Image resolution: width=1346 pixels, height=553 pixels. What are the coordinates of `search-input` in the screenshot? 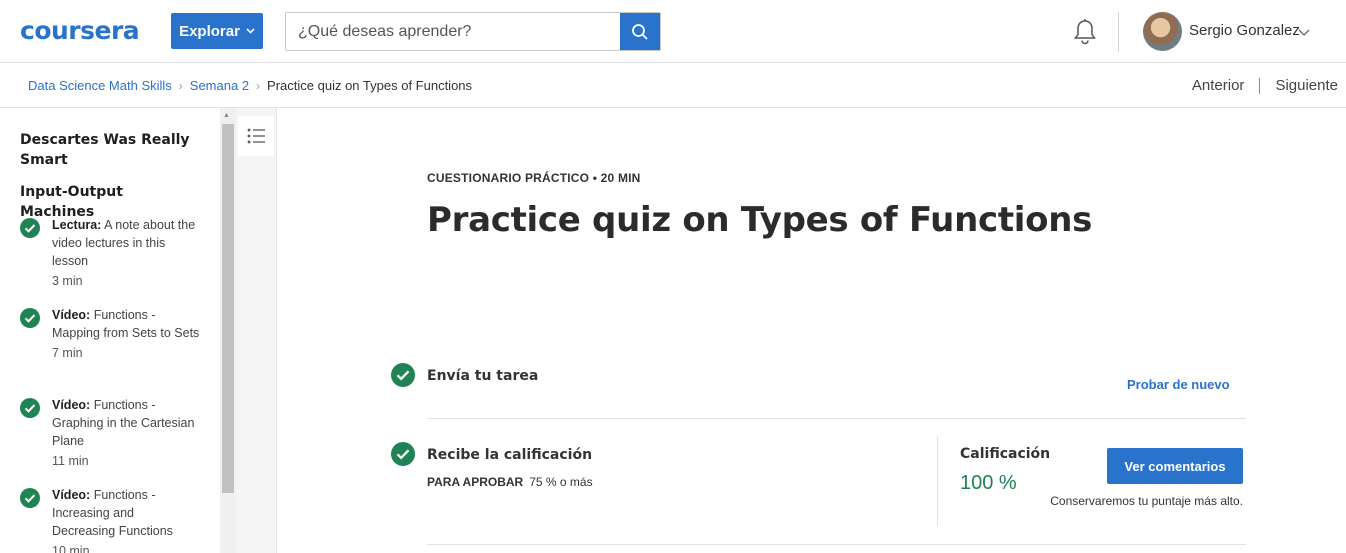 It's located at (453, 31).